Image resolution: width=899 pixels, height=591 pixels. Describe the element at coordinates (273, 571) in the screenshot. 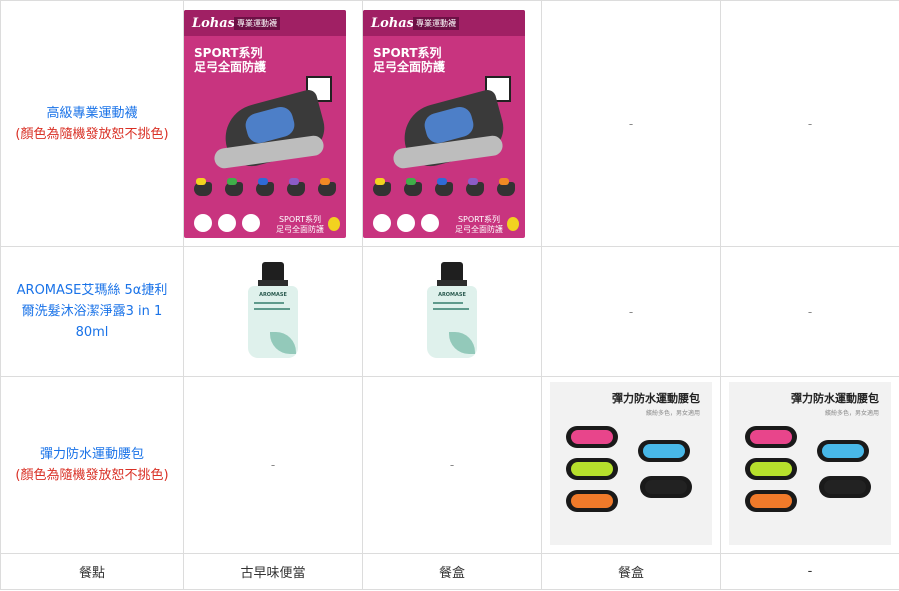

I see `footer-cell: 古早味便當` at that location.